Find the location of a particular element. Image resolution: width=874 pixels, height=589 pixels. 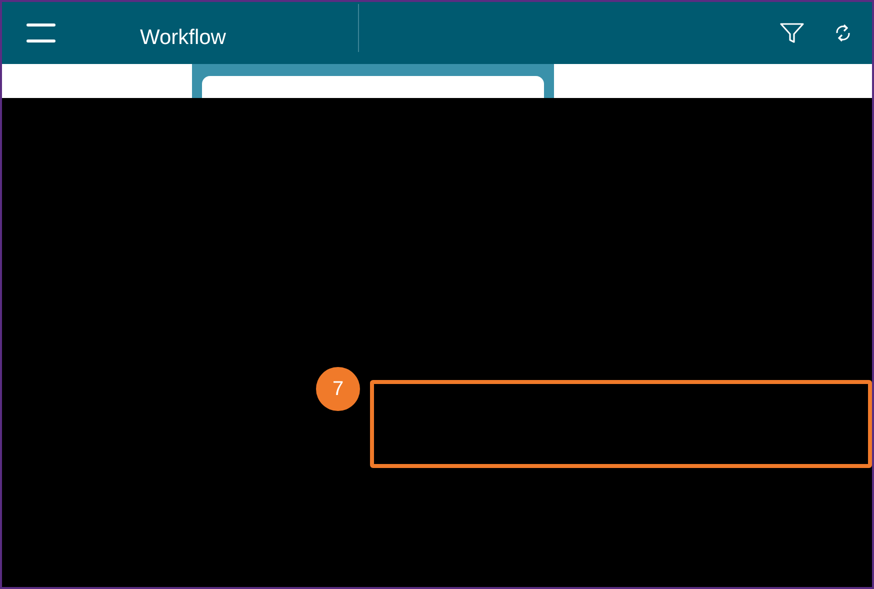

callout-number: 7 is located at coordinates (338, 389).